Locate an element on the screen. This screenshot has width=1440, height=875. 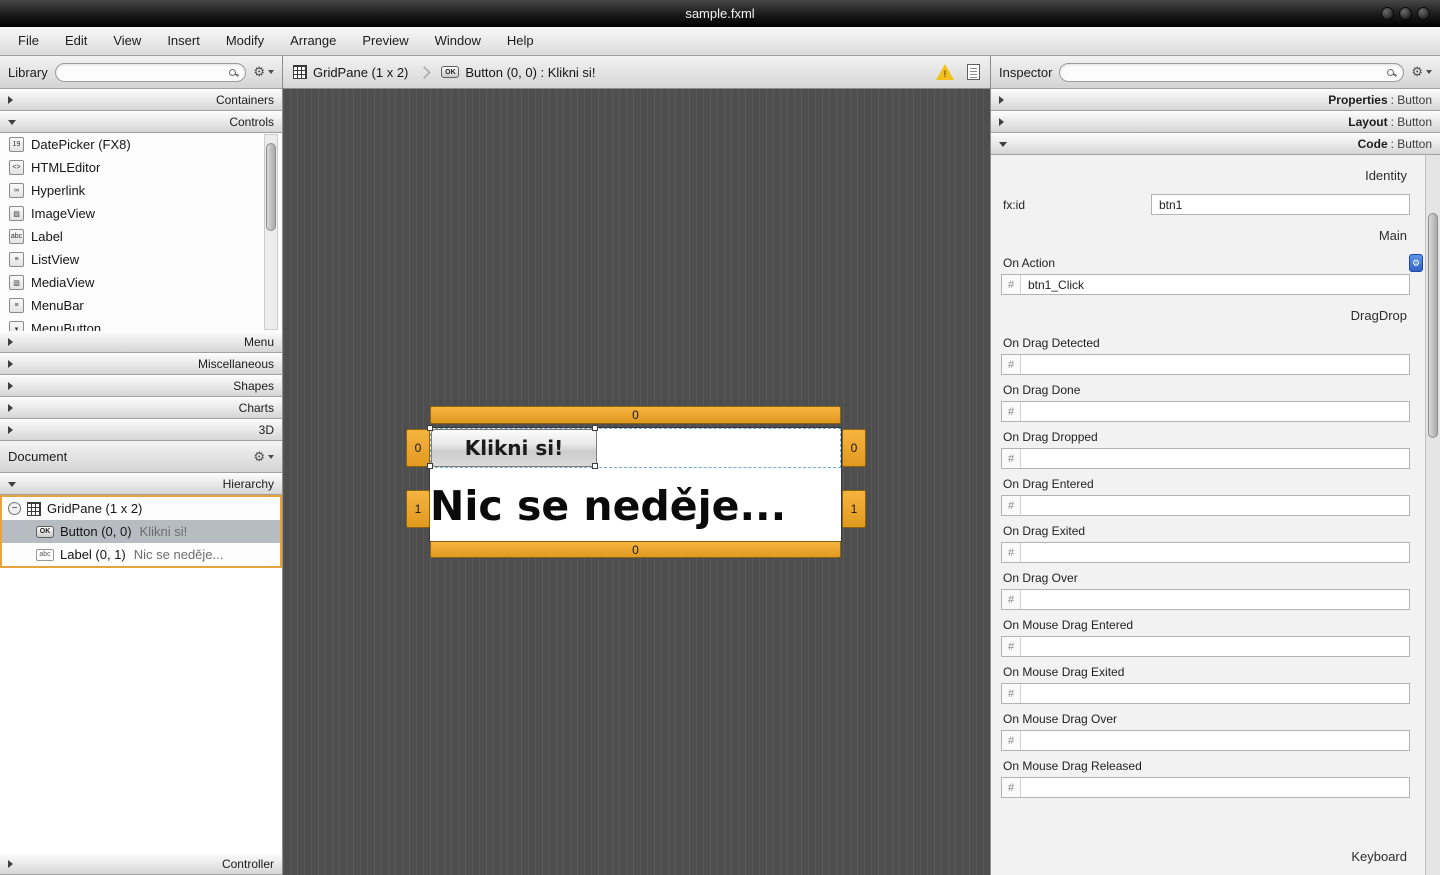
warning-icon: ! is located at coordinates (945, 72).